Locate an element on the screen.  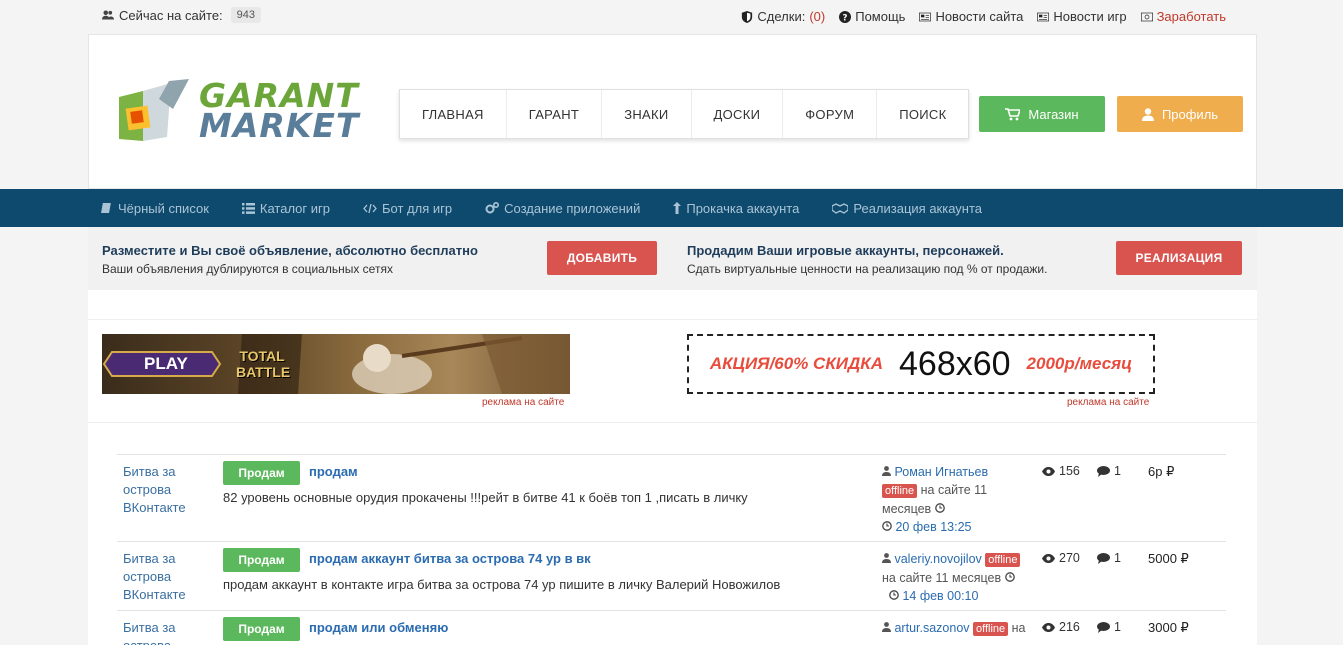
online-counter: Сейчас на сайте: 943 is located at coordinates (182, 15).